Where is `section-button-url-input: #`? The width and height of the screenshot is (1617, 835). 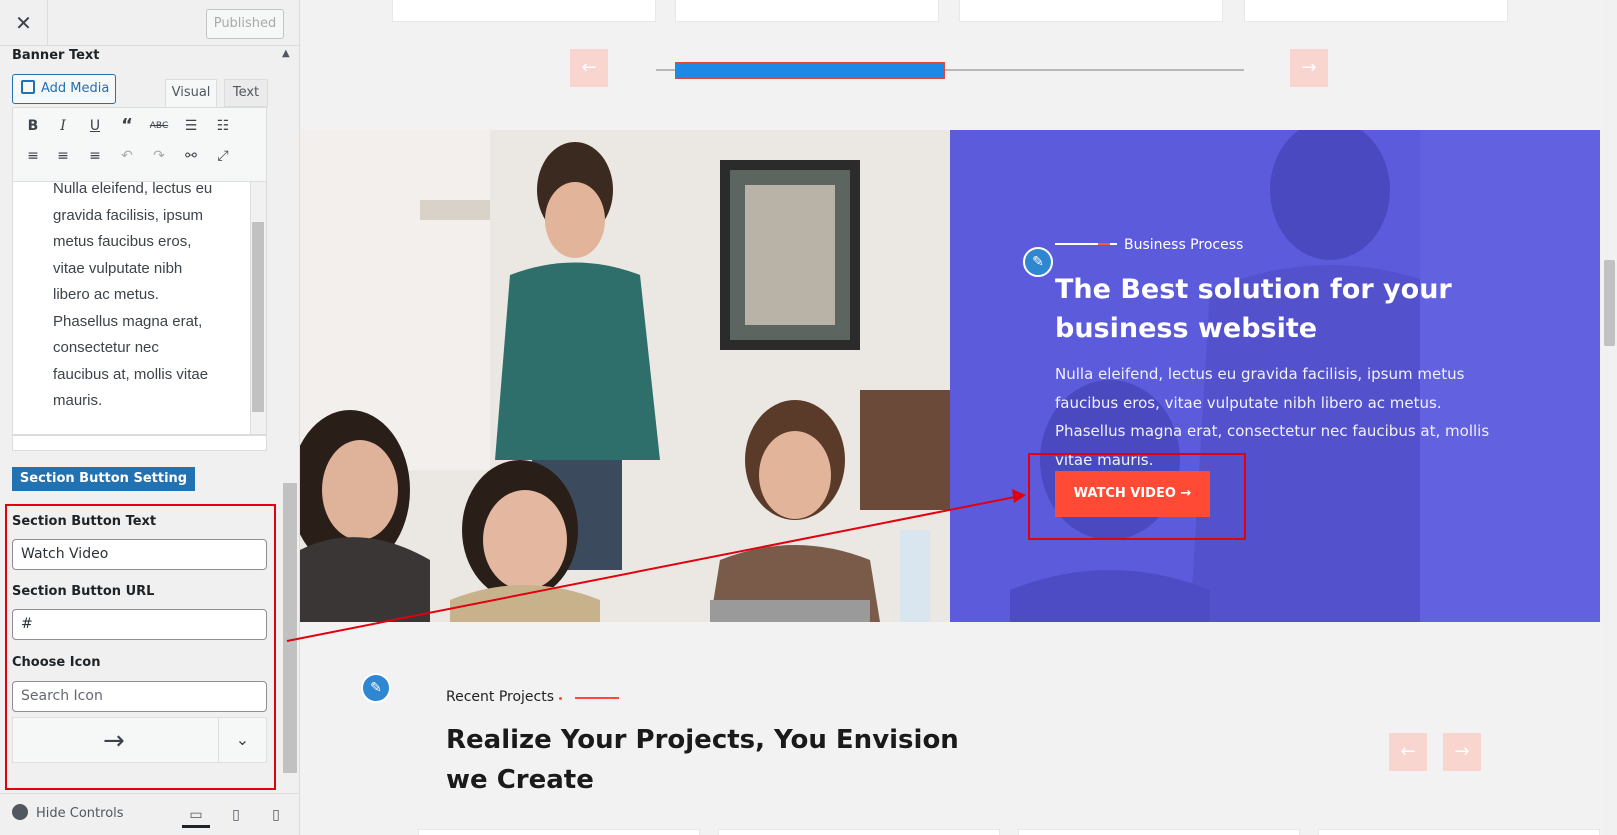 section-button-url-input: # is located at coordinates (139, 624).